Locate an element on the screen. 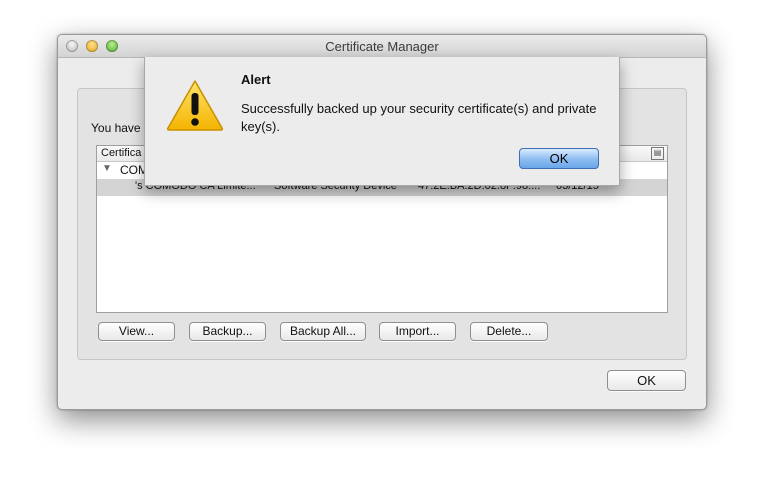 The height and width of the screenshot is (488, 762). alert-title: Alert is located at coordinates (256, 79).